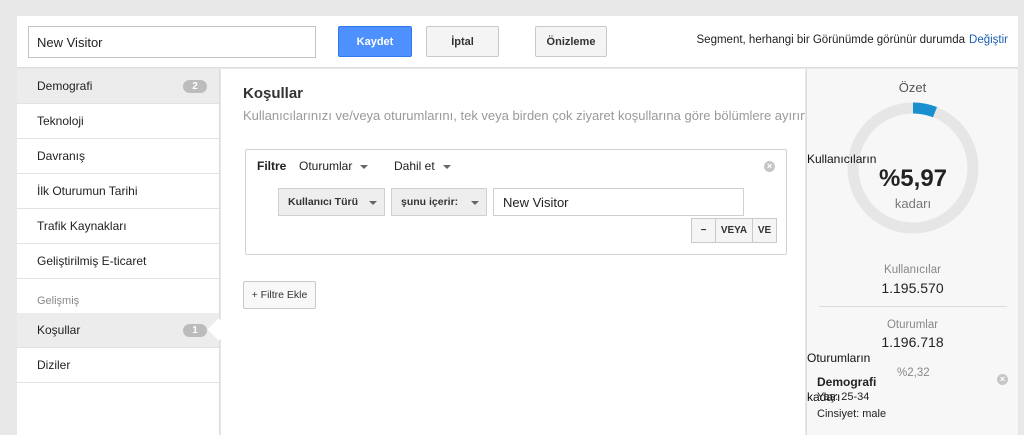  Describe the element at coordinates (54, 365) in the screenshot. I see `sidebar-item-label: Diziler` at that location.